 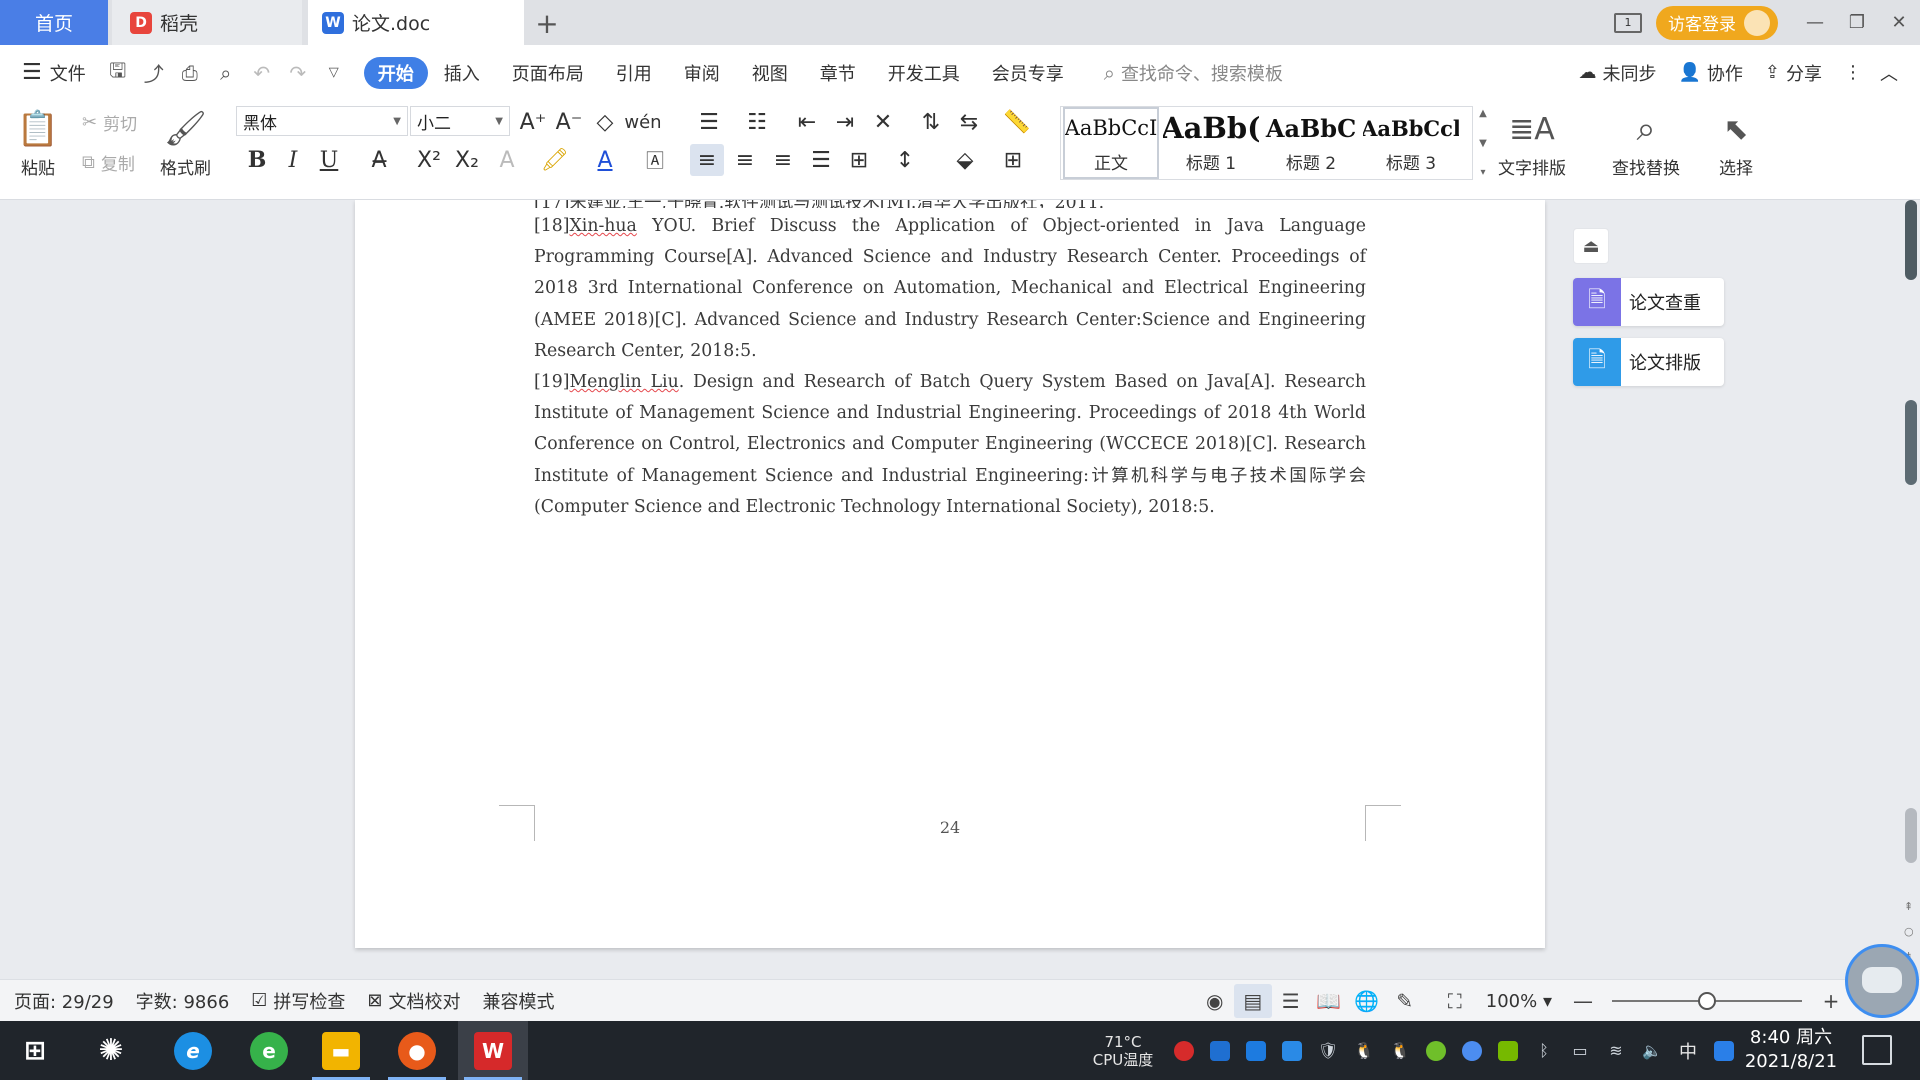 What do you see at coordinates (1815, 22) in the screenshot?
I see `minimize-icon: —` at bounding box center [1815, 22].